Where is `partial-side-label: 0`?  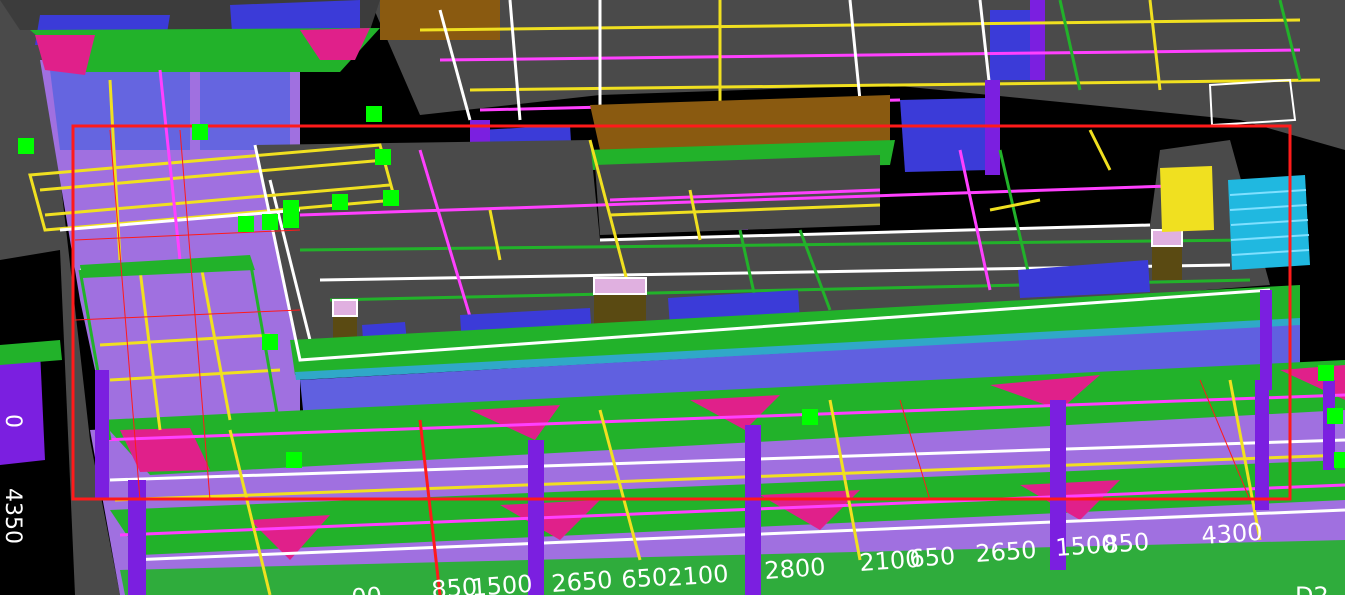 partial-side-label: 0 is located at coordinates (12, 421).